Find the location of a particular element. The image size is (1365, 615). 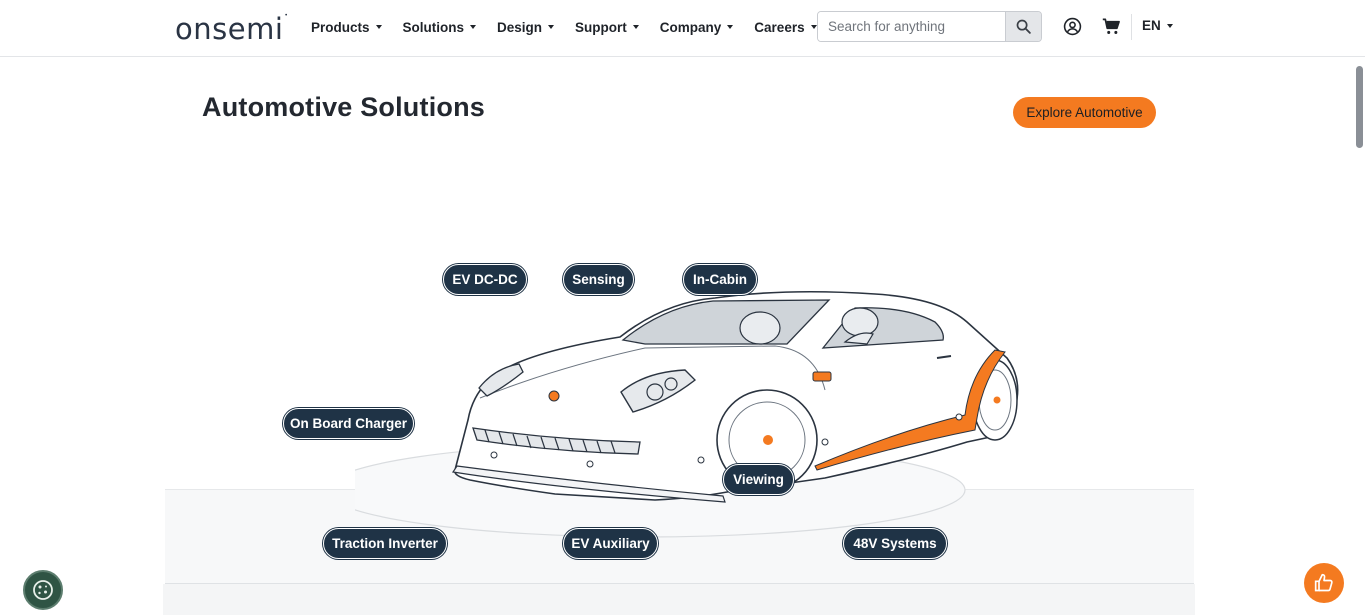

cookie-settings-button is located at coordinates (43, 590).